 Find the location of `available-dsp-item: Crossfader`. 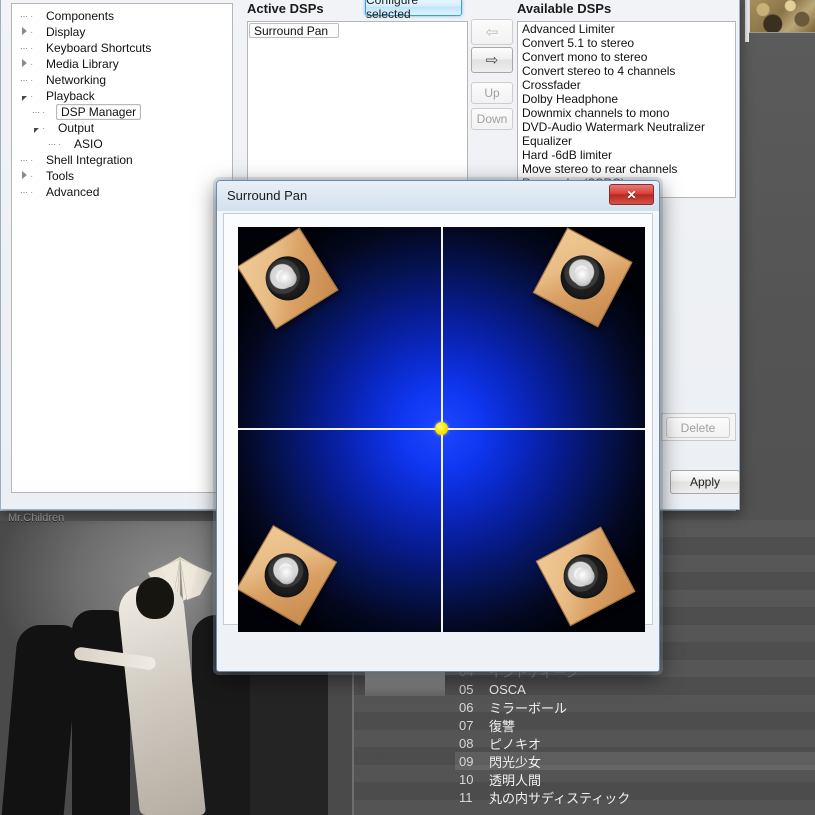

available-dsp-item: Crossfader is located at coordinates (626, 85).